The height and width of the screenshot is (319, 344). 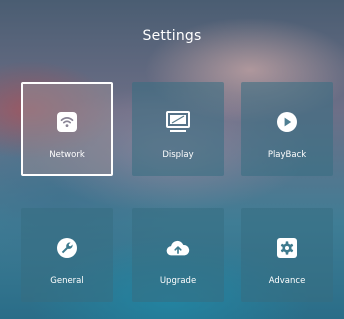 I want to click on tile-network: Network, so click(x=67, y=129).